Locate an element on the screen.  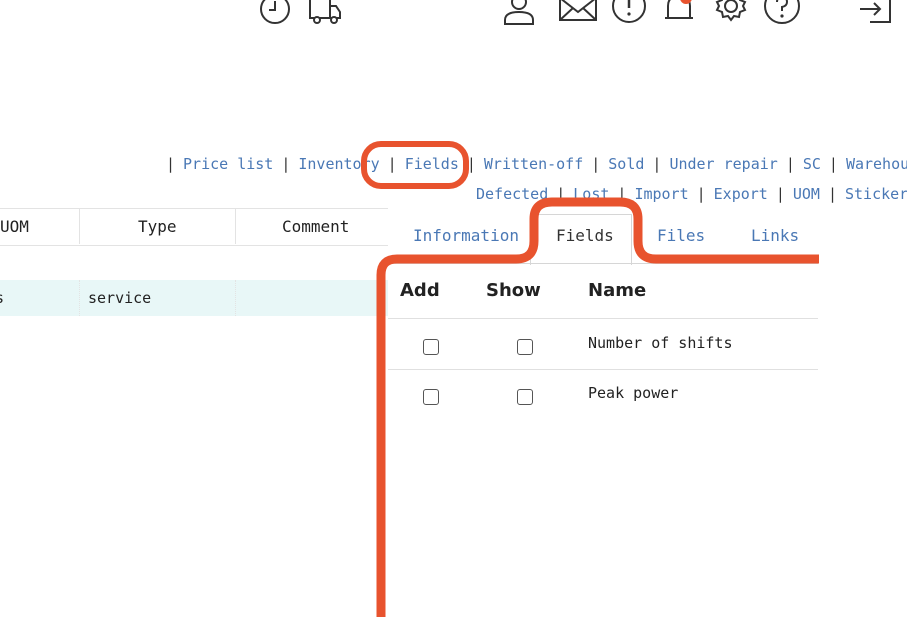
nav-written-off-link: Written-off is located at coordinates (533, 164).